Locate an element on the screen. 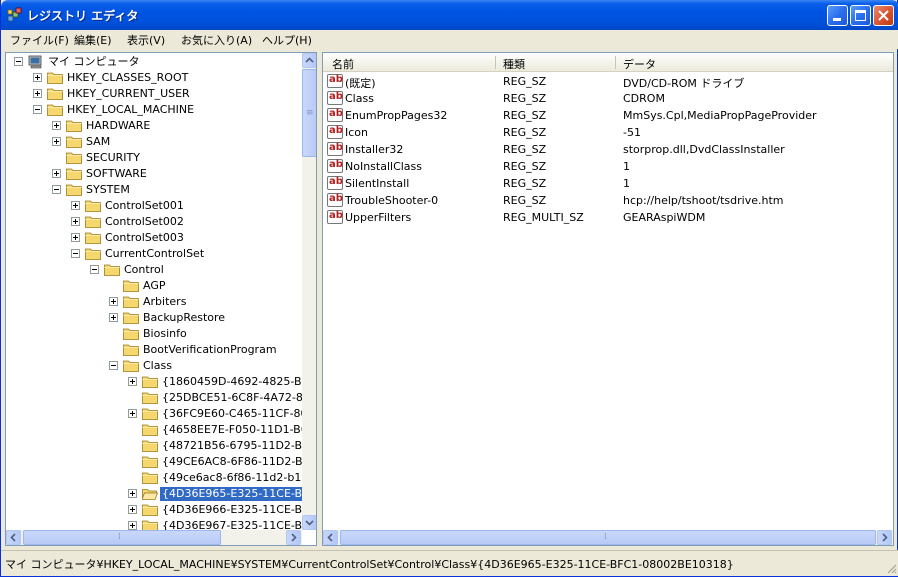 Image resolution: width=898 pixels, height=577 pixels. tree-item: {1860459D-4692-4825-B76 is located at coordinates (161, 382).